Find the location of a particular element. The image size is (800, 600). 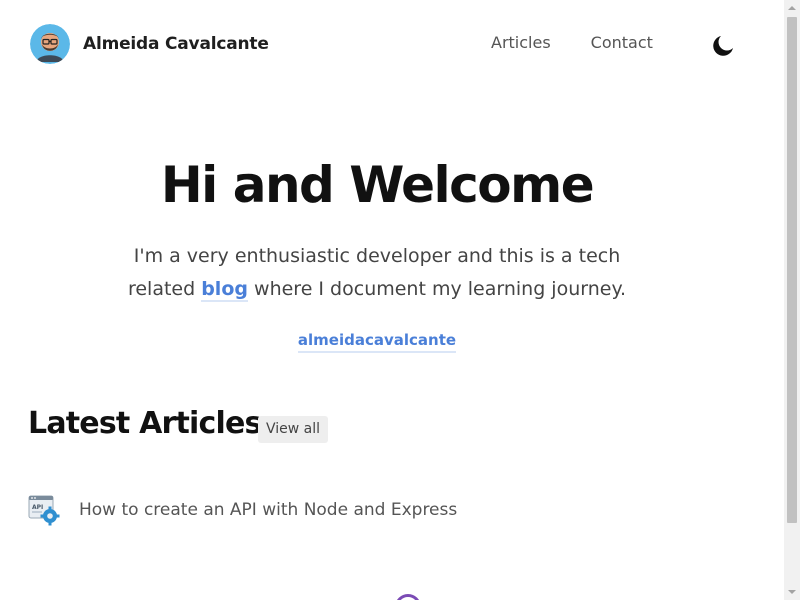

main-nav: Articles Contact is located at coordinates (572, 42).